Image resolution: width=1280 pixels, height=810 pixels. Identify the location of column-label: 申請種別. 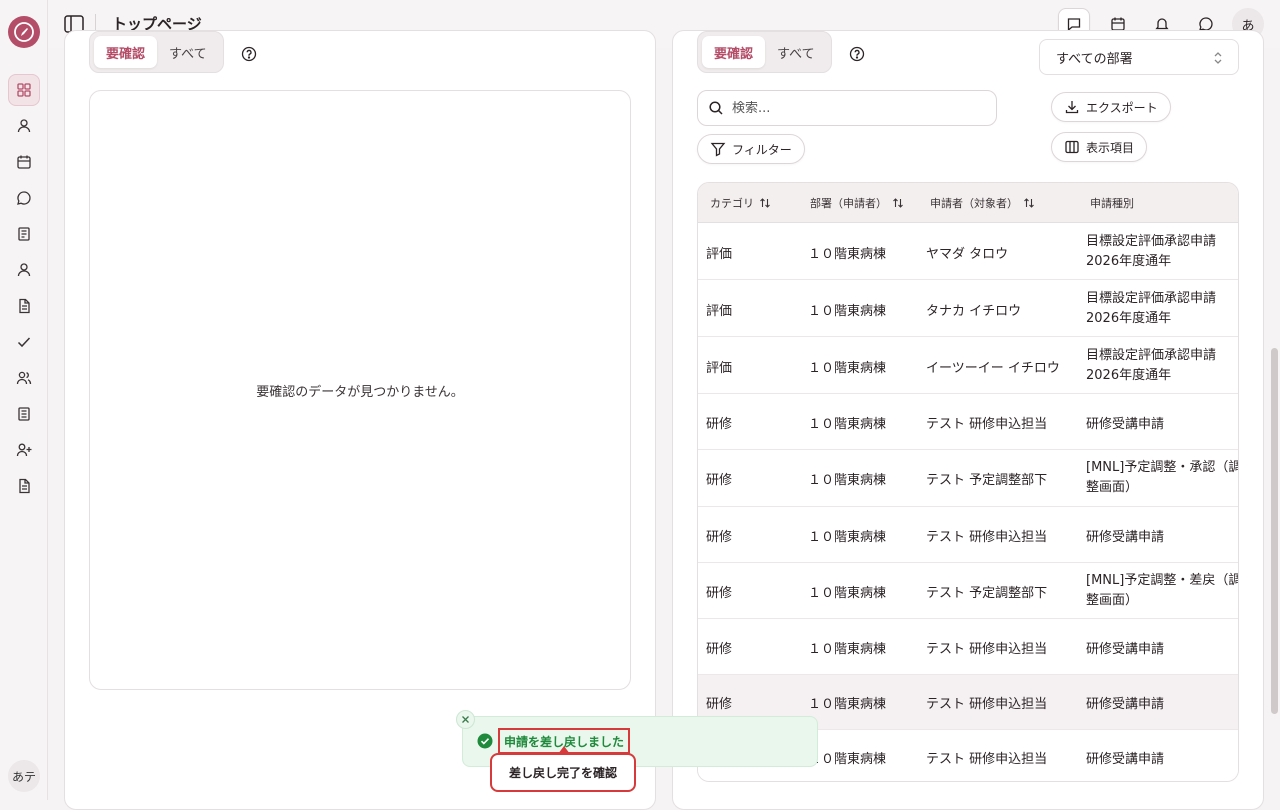
(1112, 203).